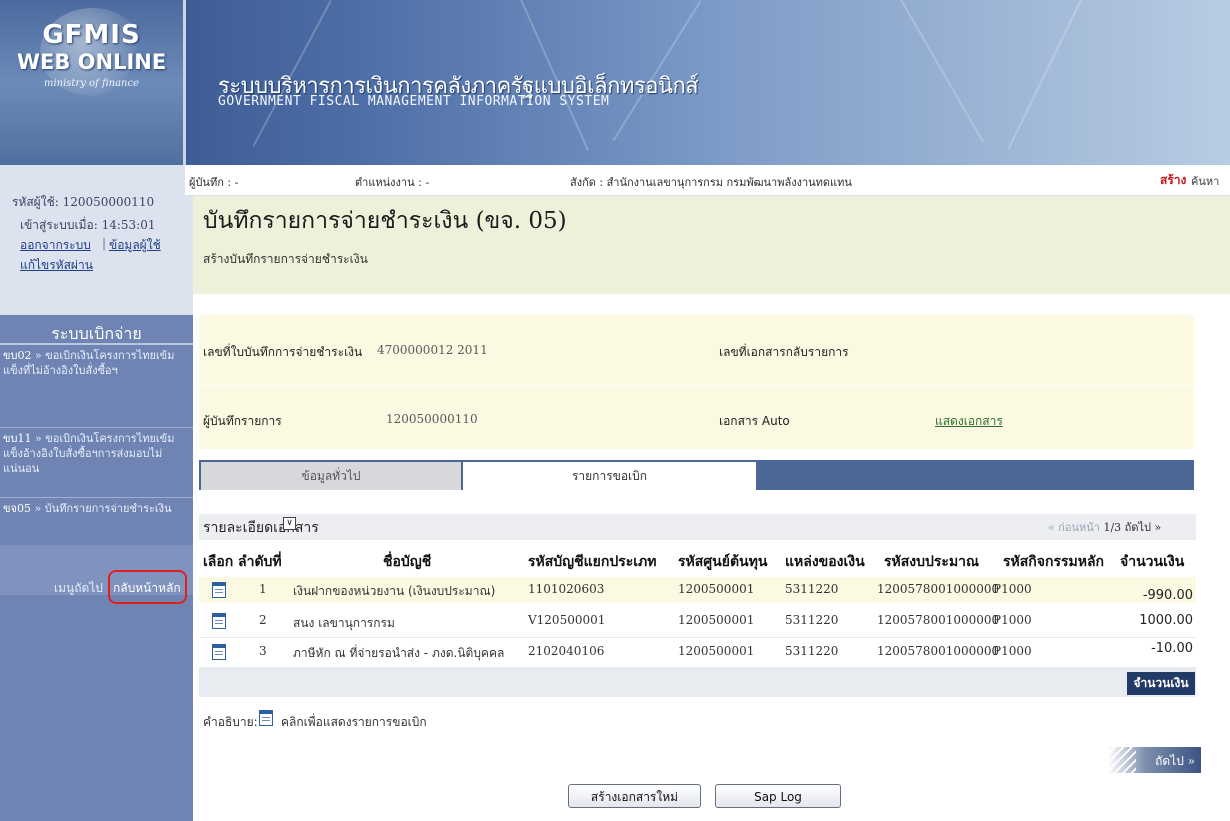 Image resolution: width=1230 pixels, height=821 pixels. Describe the element at coordinates (1161, 692) in the screenshot. I see `net-amount-label: จำนวนเงินสุทธิ` at that location.